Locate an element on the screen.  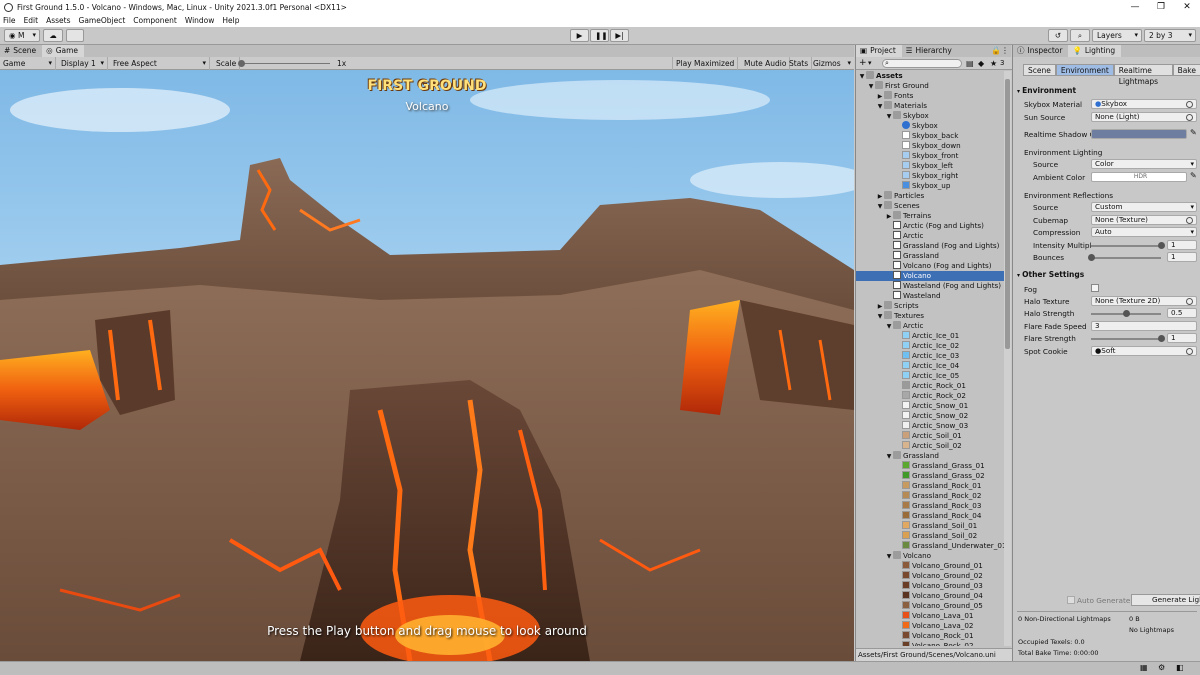
bounces-value: 1 is located at coordinates (1182, 257).